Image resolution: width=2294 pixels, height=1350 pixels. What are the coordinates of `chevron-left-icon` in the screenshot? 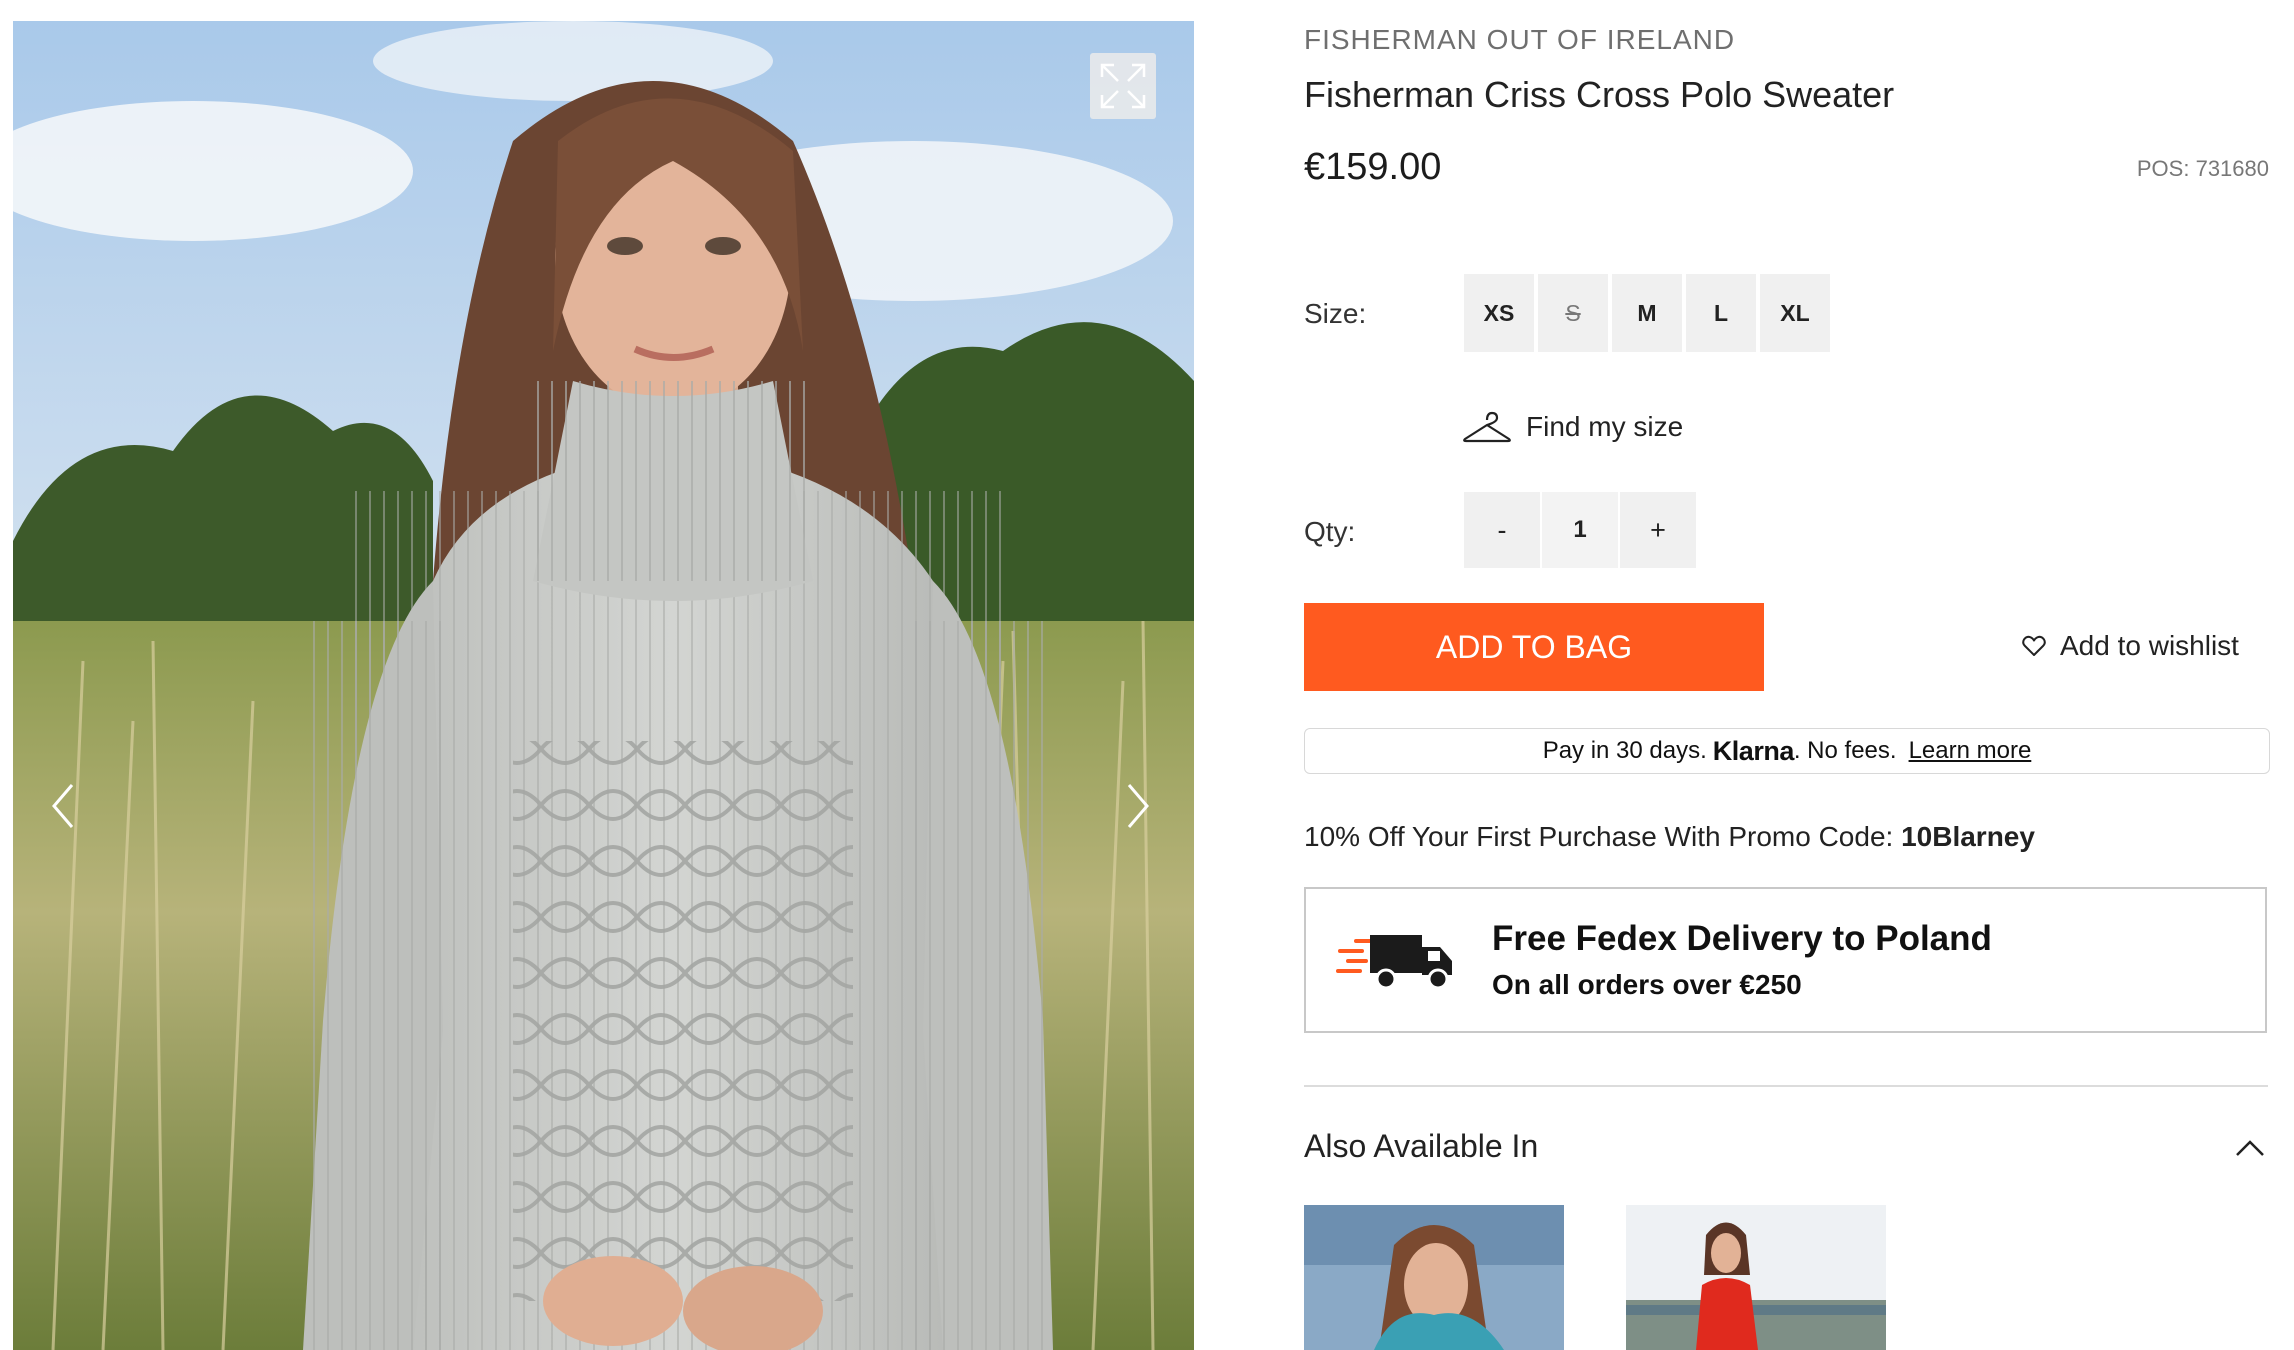 It's located at (63, 806).